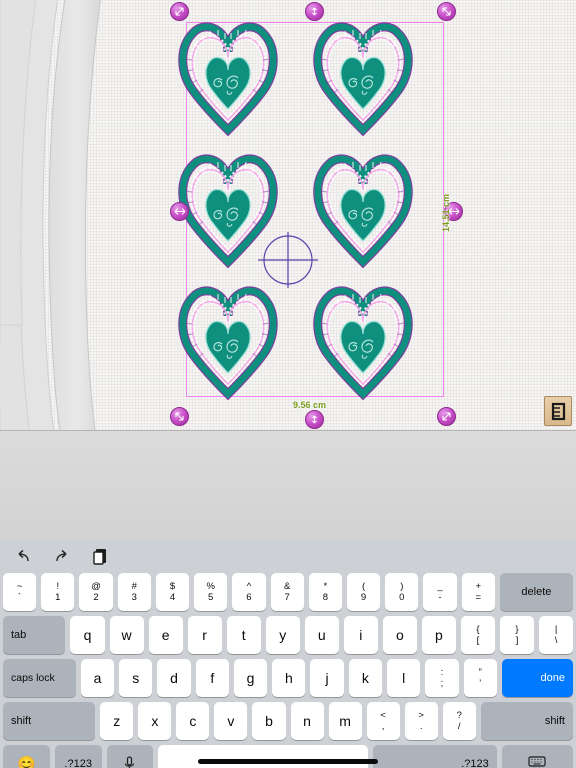 The image size is (576, 768). Describe the element at coordinates (172, 597) in the screenshot. I see `key-base-label: 4` at that location.